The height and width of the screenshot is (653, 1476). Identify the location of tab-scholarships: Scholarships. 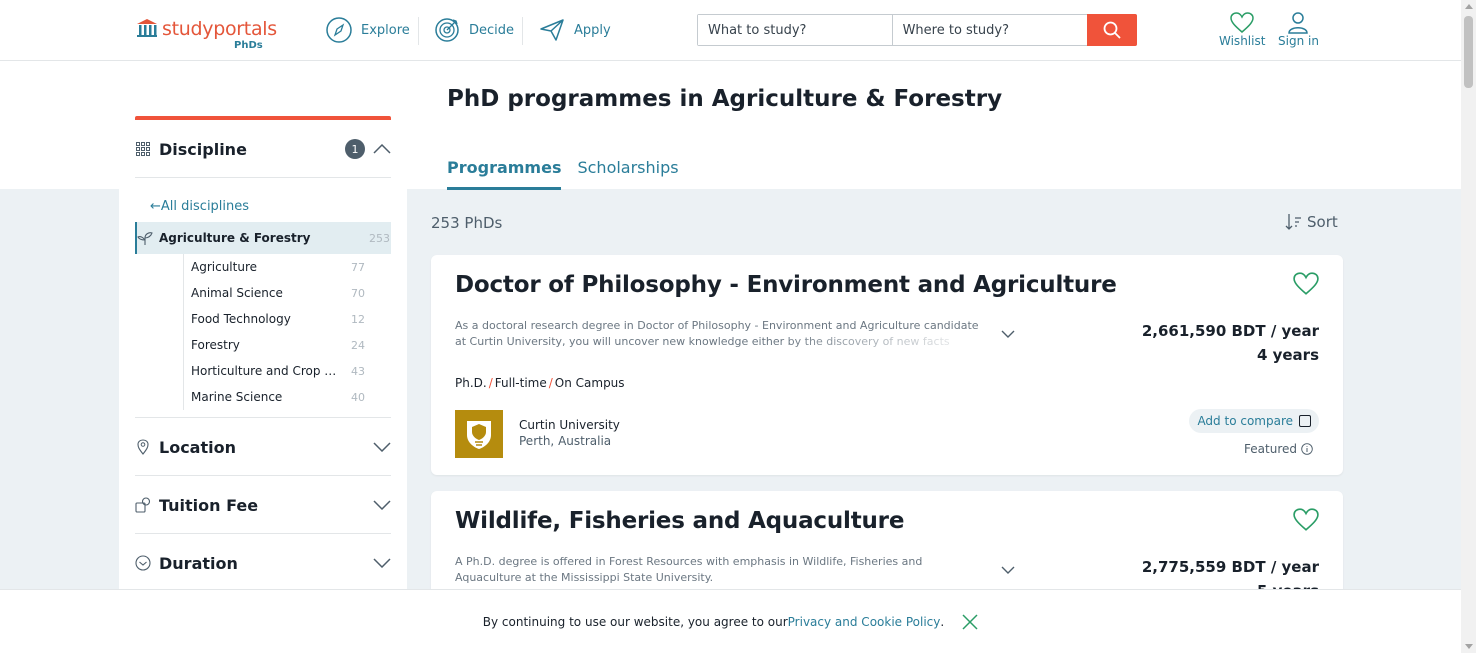
(627, 174).